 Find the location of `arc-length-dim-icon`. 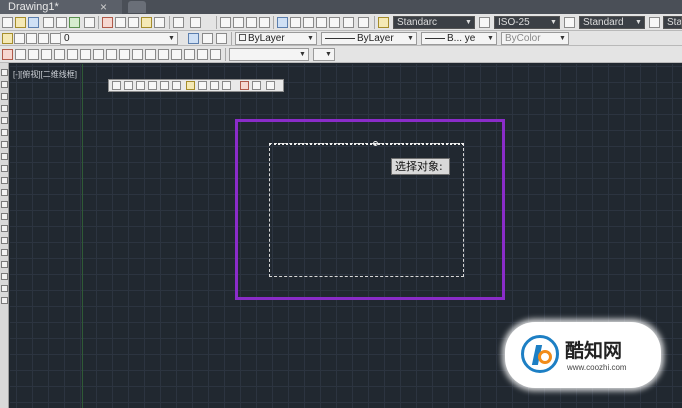

arc-length-dim-icon is located at coordinates (140, 85).